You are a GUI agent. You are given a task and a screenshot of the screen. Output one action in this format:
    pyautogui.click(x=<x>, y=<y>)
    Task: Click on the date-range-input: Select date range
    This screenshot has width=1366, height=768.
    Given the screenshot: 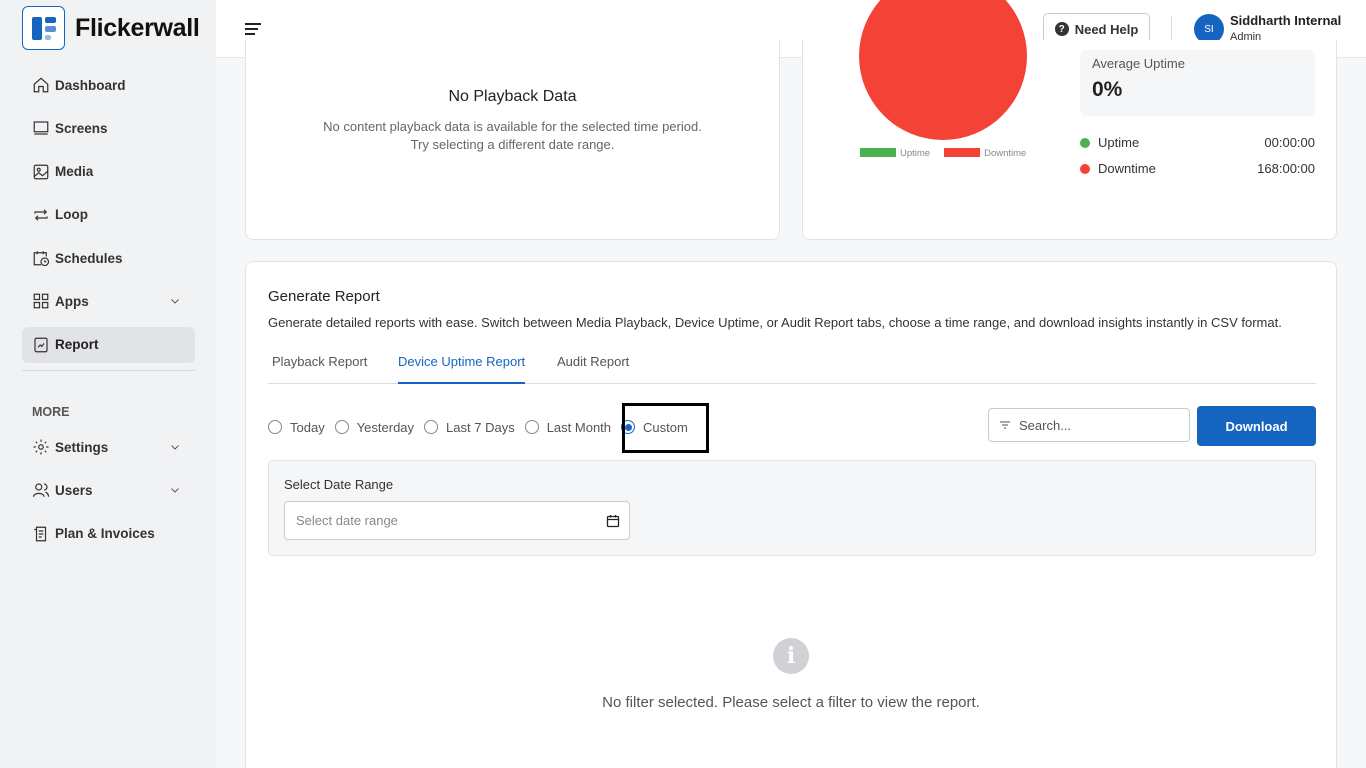 What is the action you would take?
    pyautogui.click(x=457, y=520)
    